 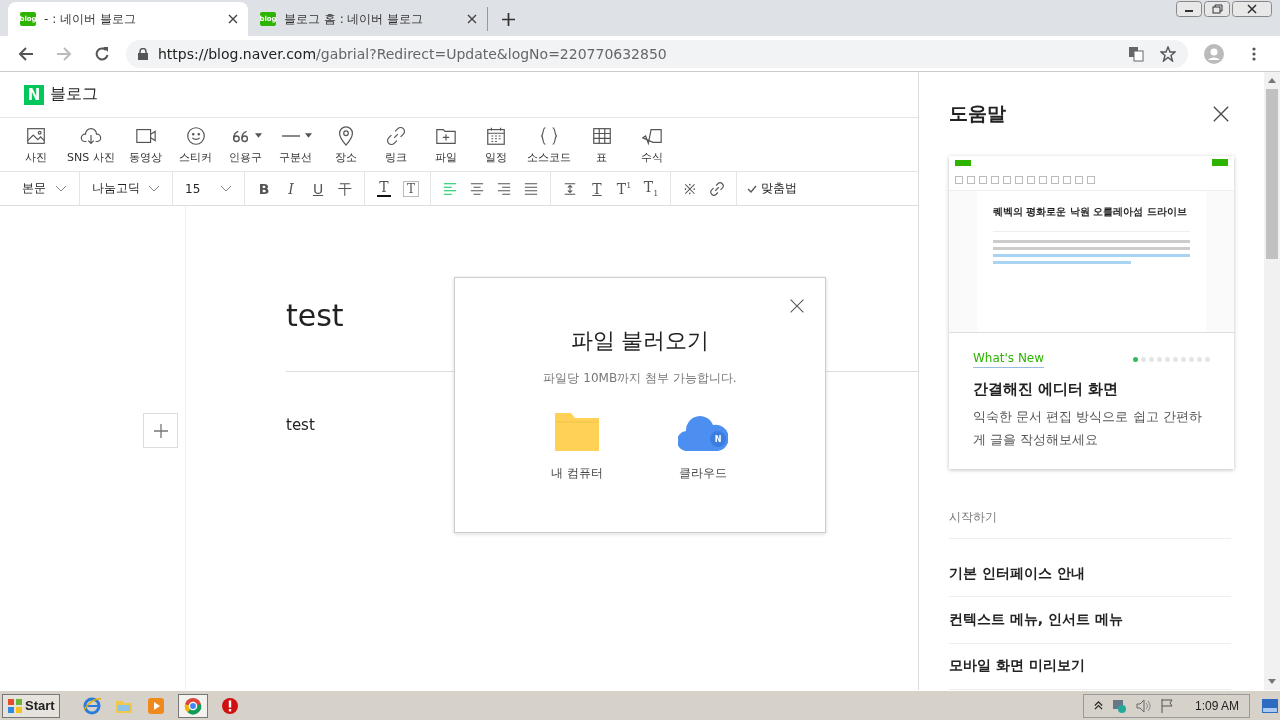 What do you see at coordinates (703, 432) in the screenshot?
I see `cloud-icon` at bounding box center [703, 432].